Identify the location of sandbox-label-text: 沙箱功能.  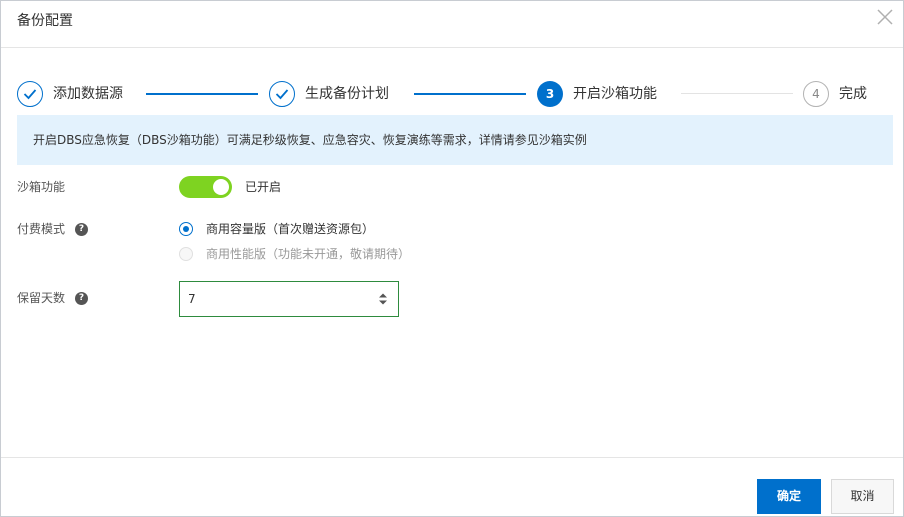
(41, 187).